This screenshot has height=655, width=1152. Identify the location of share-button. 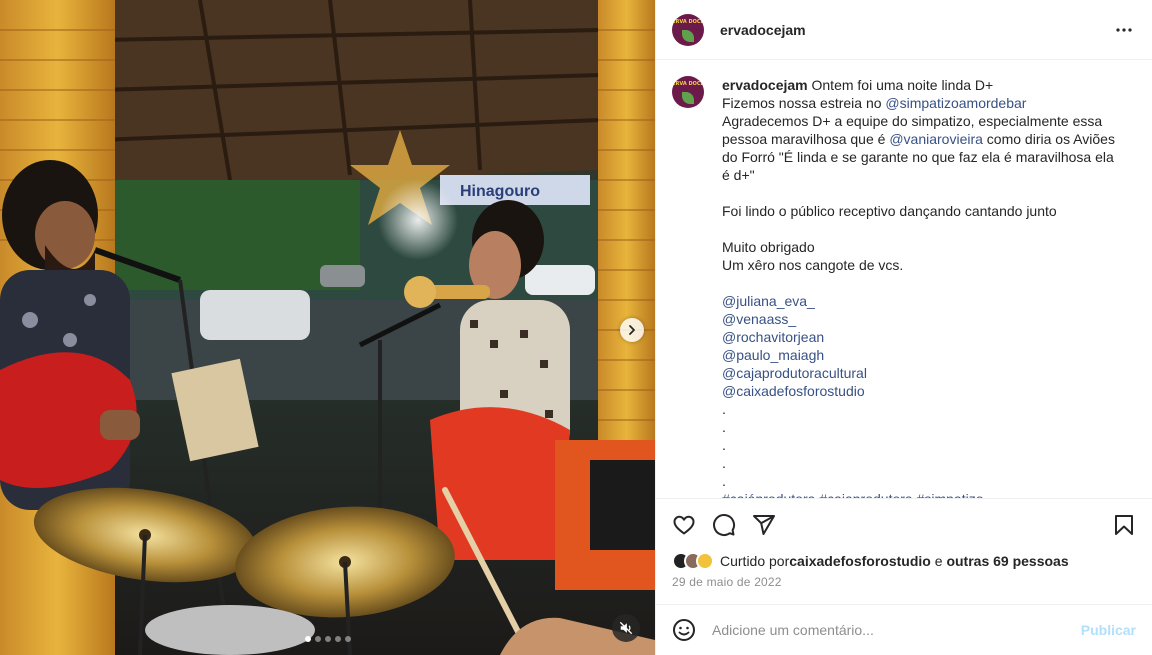
(764, 525).